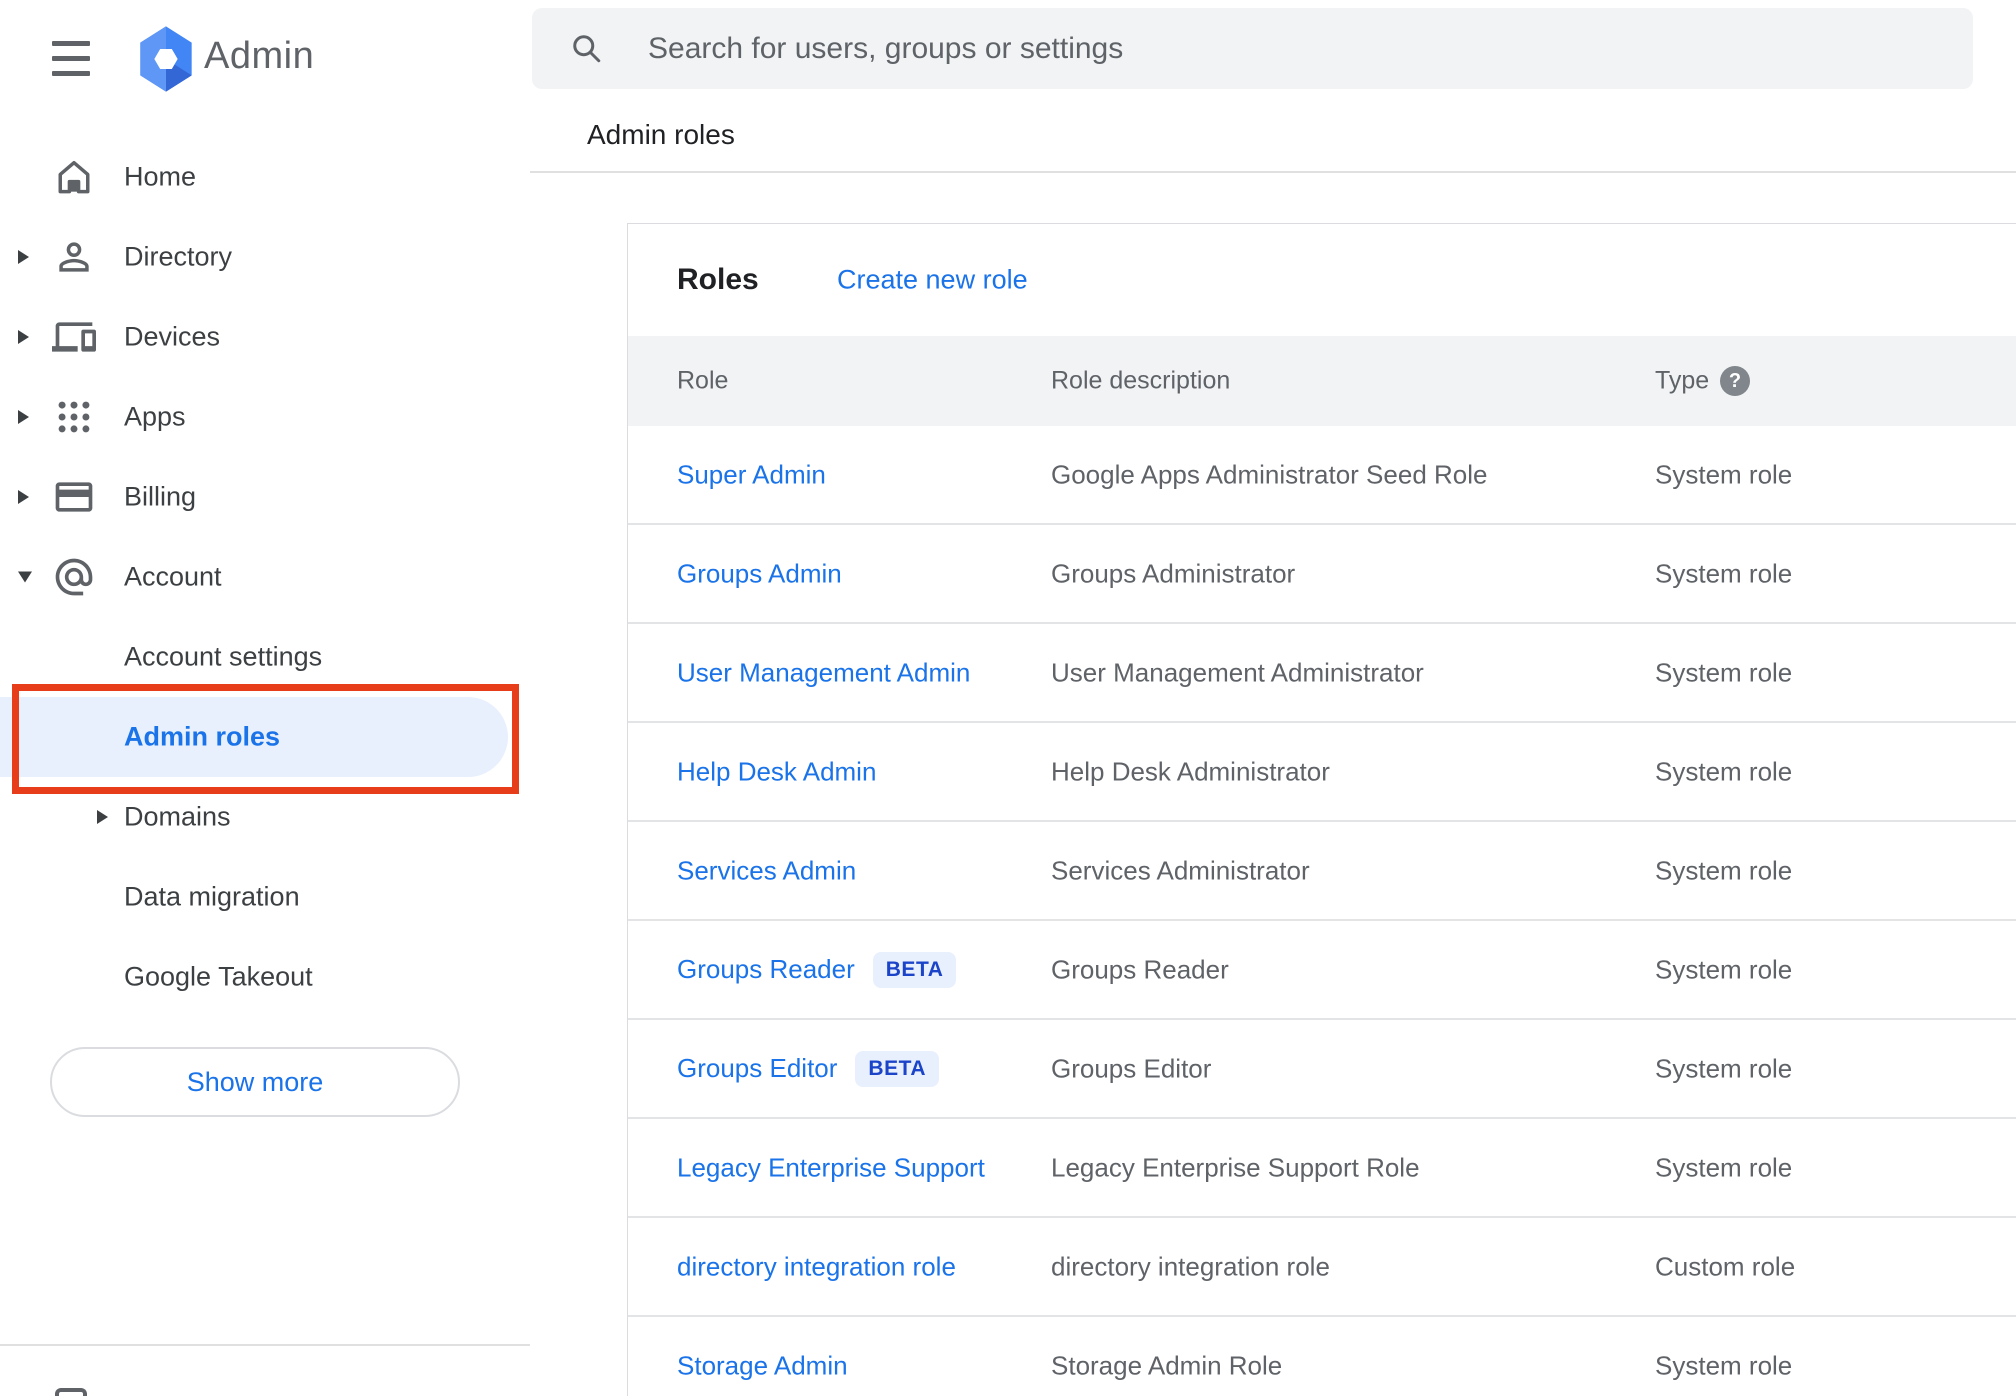  I want to click on chevron-down-icon, so click(25, 577).